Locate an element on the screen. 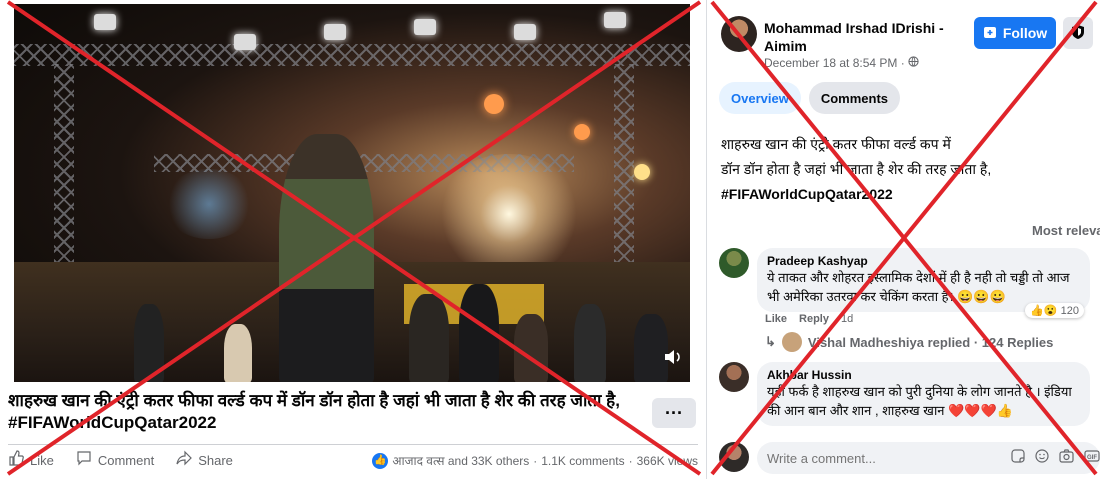 Image resolution: width=1100 pixels, height=479 pixels. share-icon is located at coordinates (184, 460).